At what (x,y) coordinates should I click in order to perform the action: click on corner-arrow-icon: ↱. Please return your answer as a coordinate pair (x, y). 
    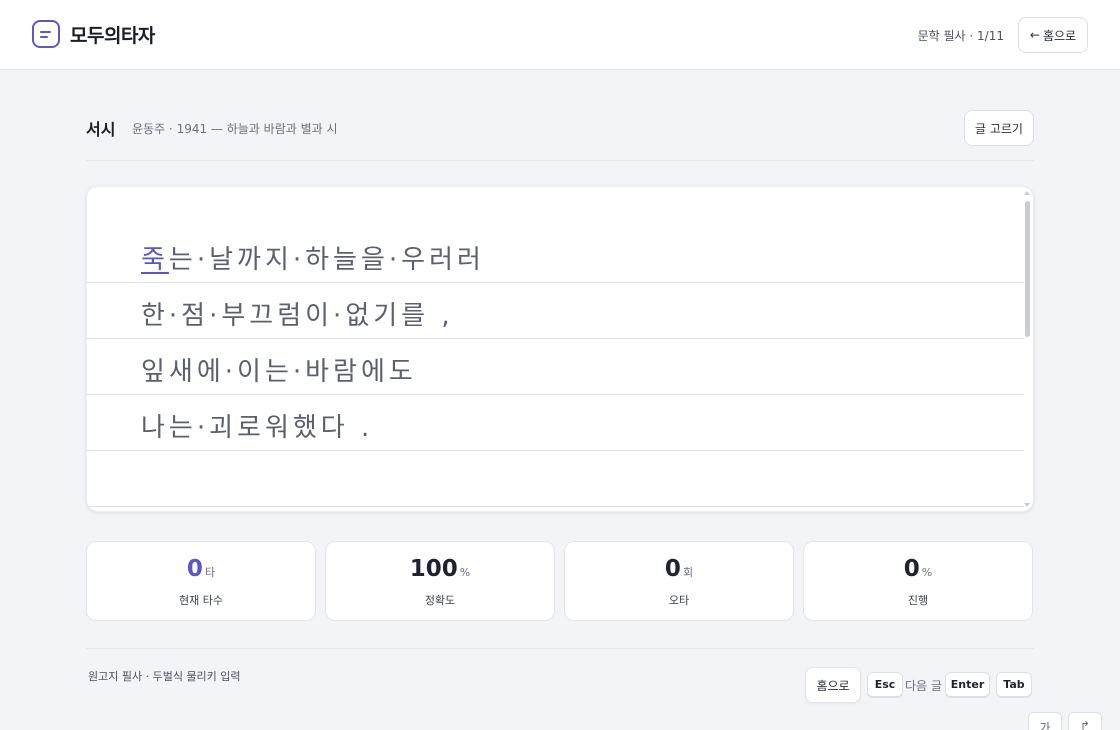
    Looking at the image, I should click on (1085, 721).